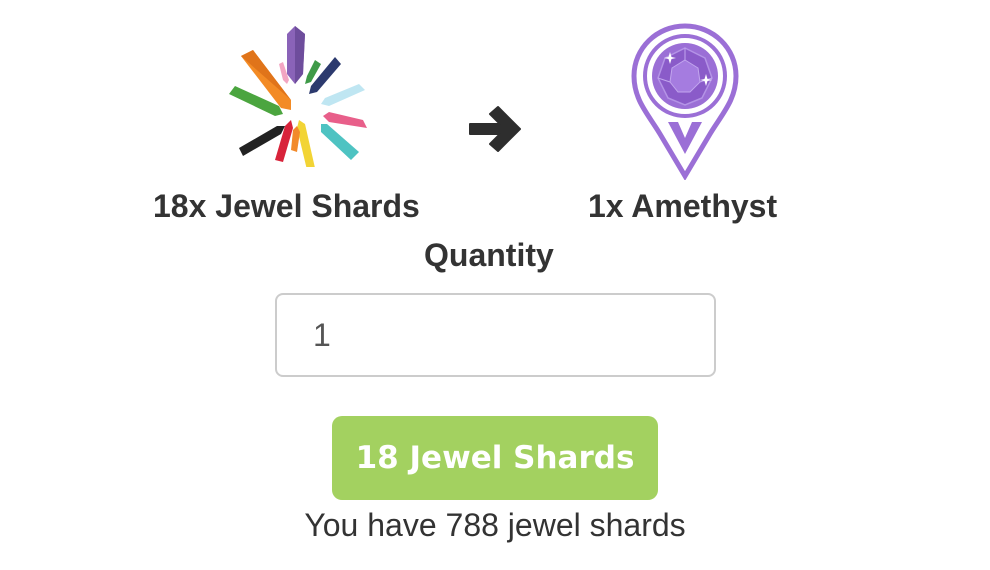 The width and height of the screenshot is (990, 570). Describe the element at coordinates (298, 96) in the screenshot. I see `jewel-shards-icon` at that location.